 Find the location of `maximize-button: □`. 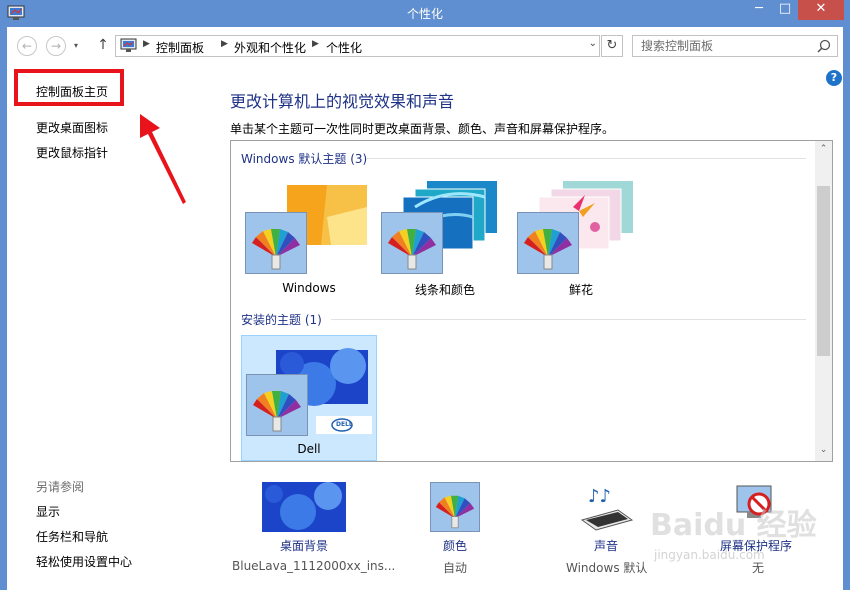

maximize-button: □ is located at coordinates (785, 10).